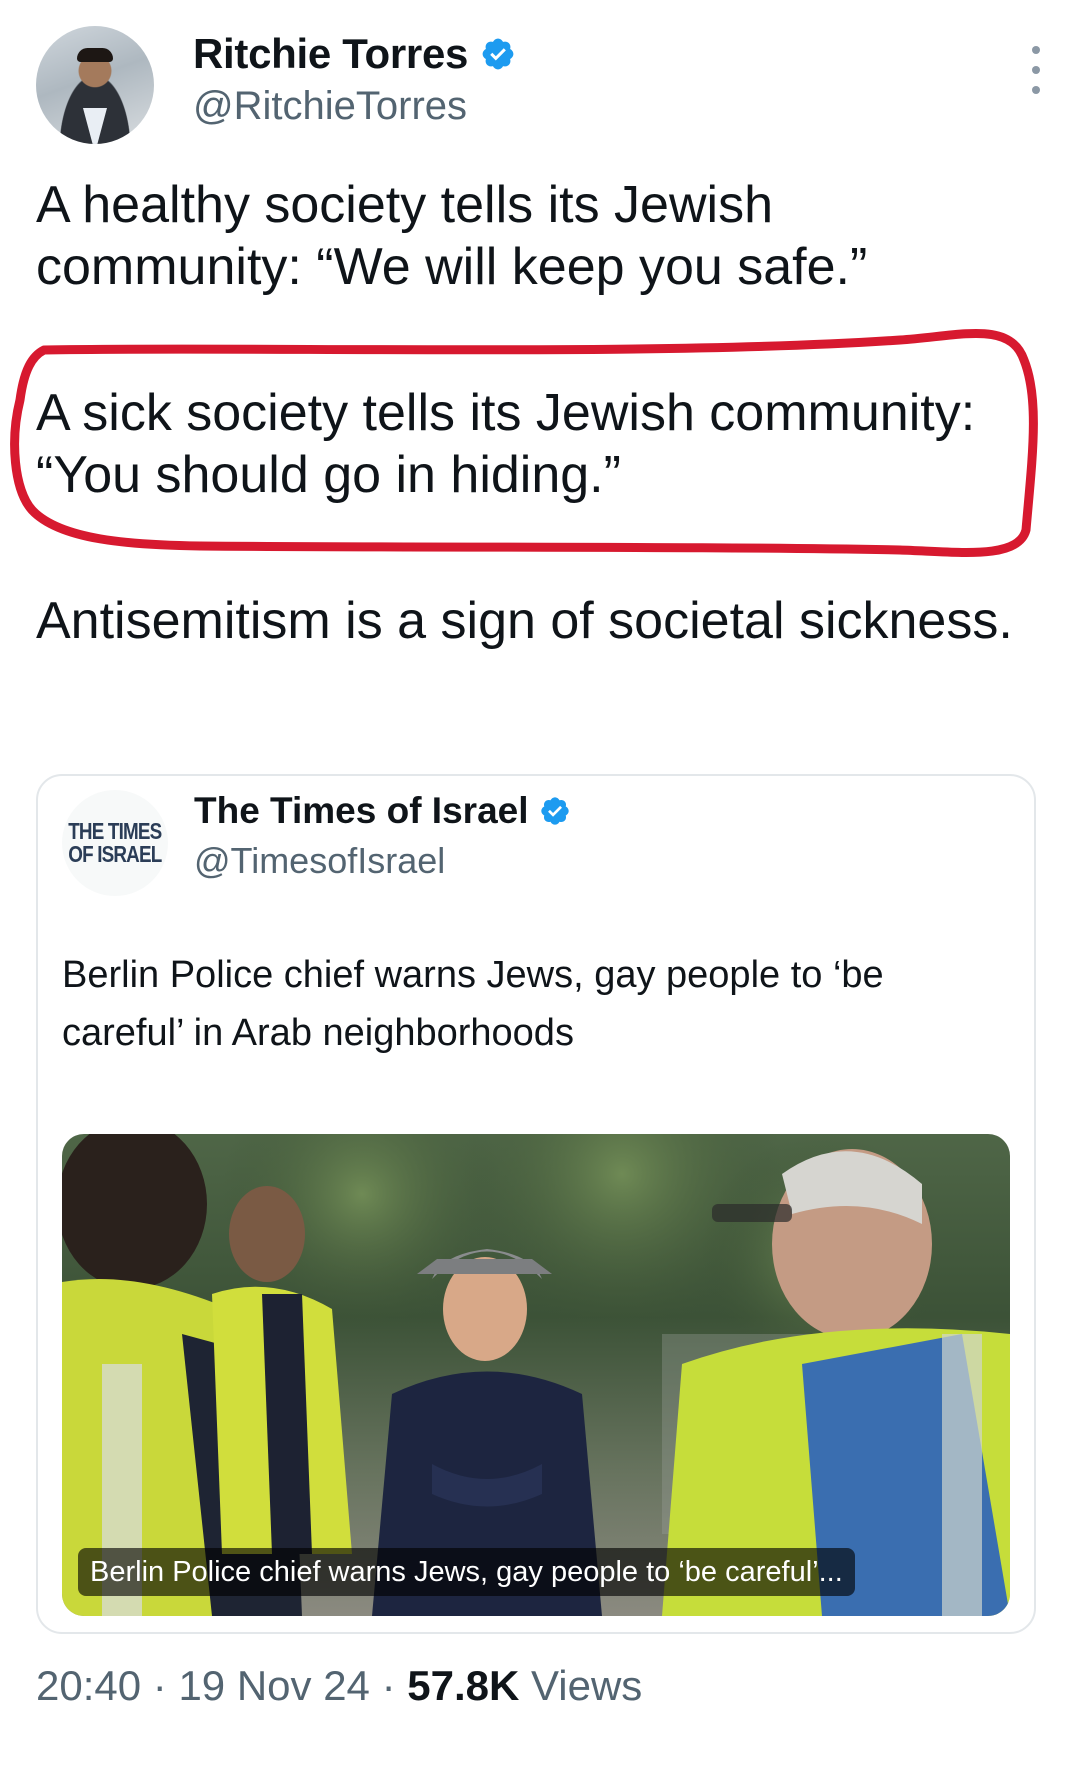  I want to click on more-vertical-icon, so click(1036, 70).